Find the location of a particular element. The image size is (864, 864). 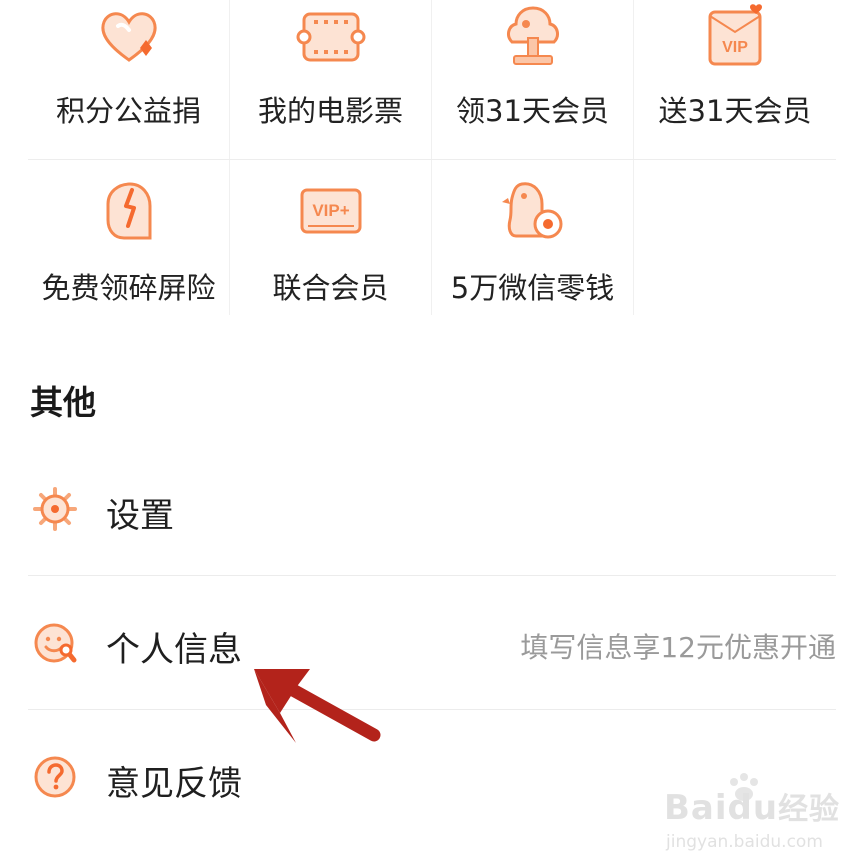

service-joint-membership: VIP+ 联合会员 is located at coordinates (331, 237).